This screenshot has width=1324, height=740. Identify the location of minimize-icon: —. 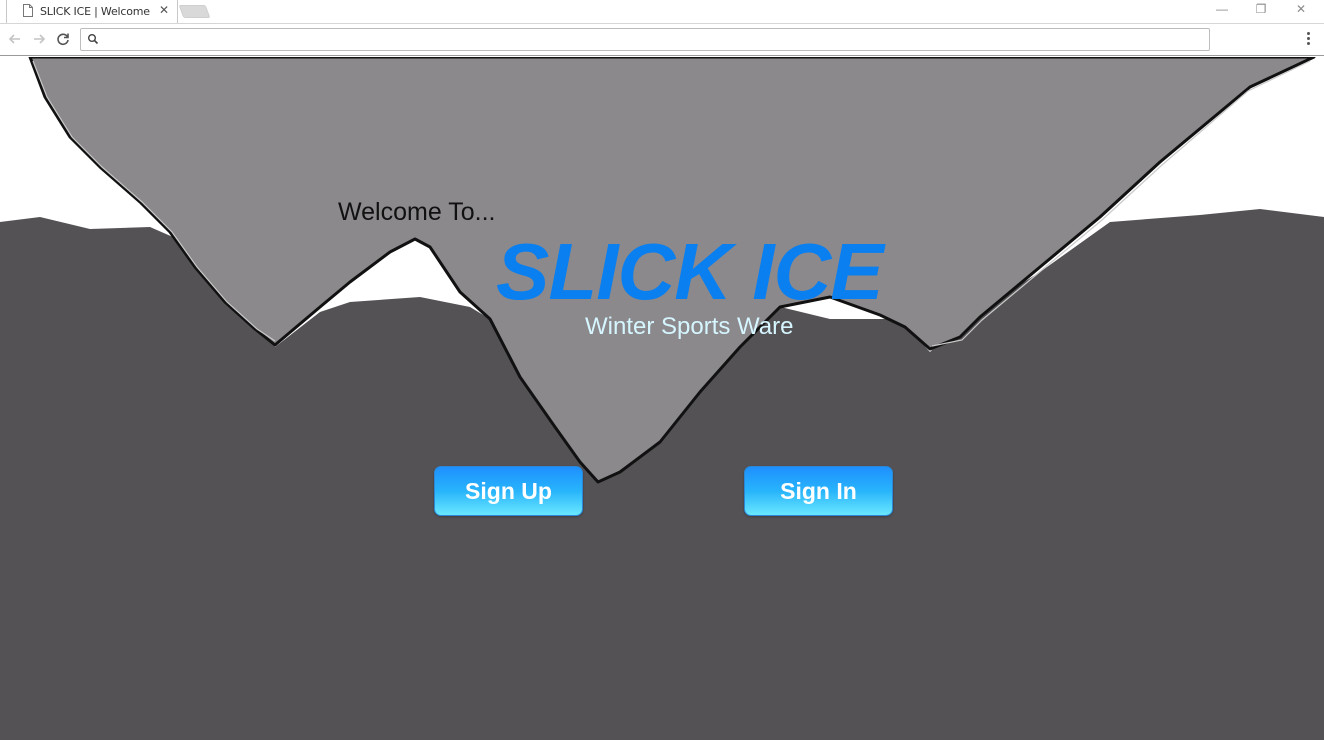
(1222, 9).